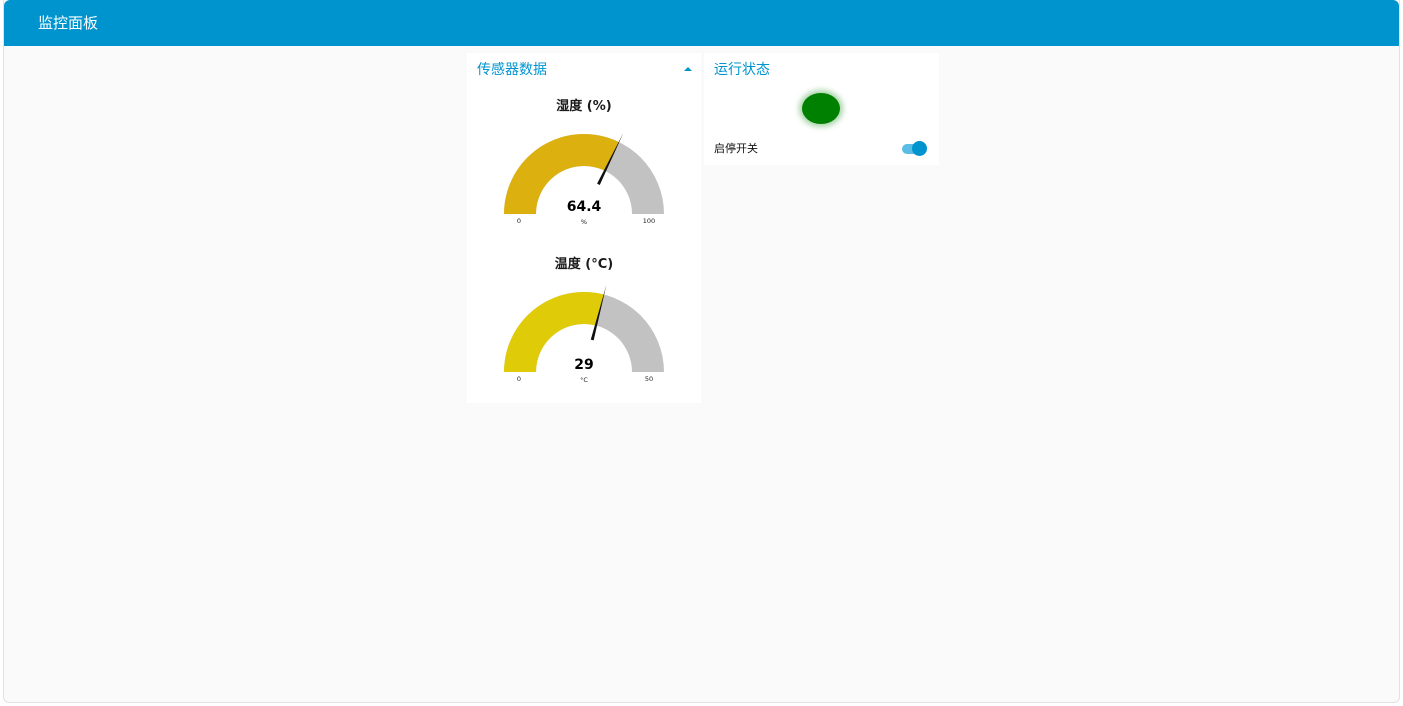 The image size is (1403, 706). What do you see at coordinates (742, 70) in the screenshot?
I see `status-card-title: 运行状态` at bounding box center [742, 70].